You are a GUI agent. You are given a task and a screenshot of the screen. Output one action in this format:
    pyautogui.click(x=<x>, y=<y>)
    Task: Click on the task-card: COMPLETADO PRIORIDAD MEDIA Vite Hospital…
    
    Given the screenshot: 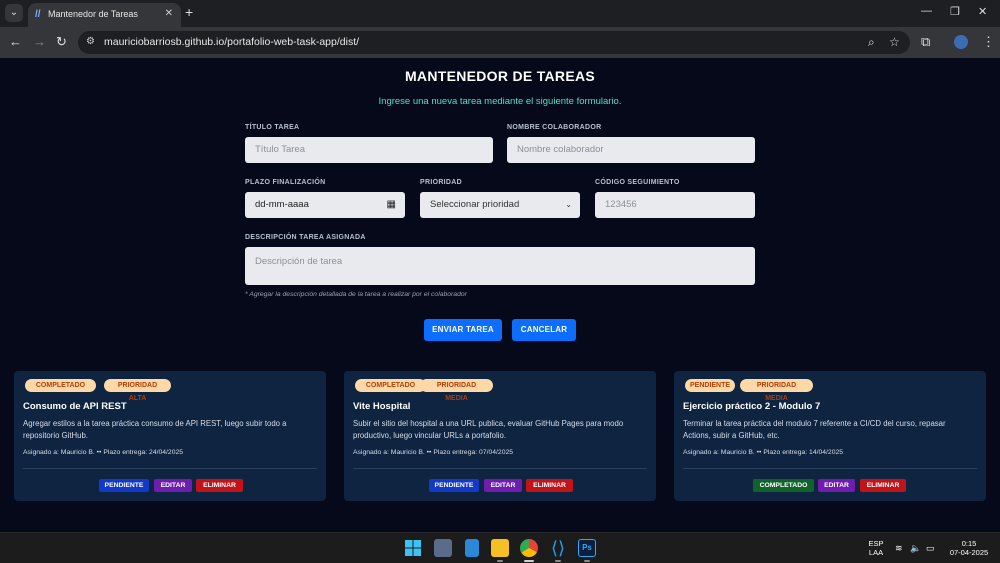 What is the action you would take?
    pyautogui.click(x=500, y=436)
    